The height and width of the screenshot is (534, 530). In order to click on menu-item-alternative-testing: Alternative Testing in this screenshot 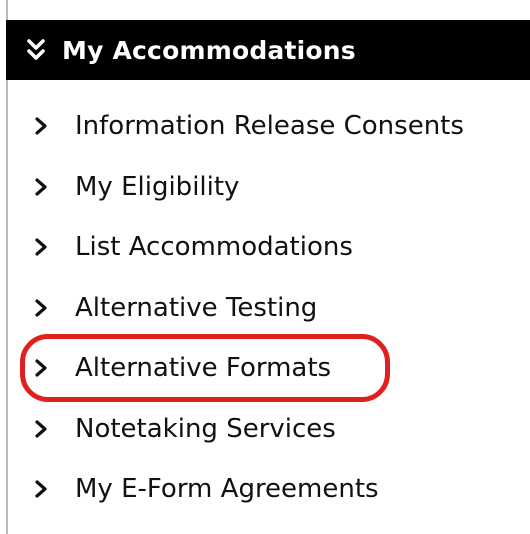, I will do `click(268, 308)`.